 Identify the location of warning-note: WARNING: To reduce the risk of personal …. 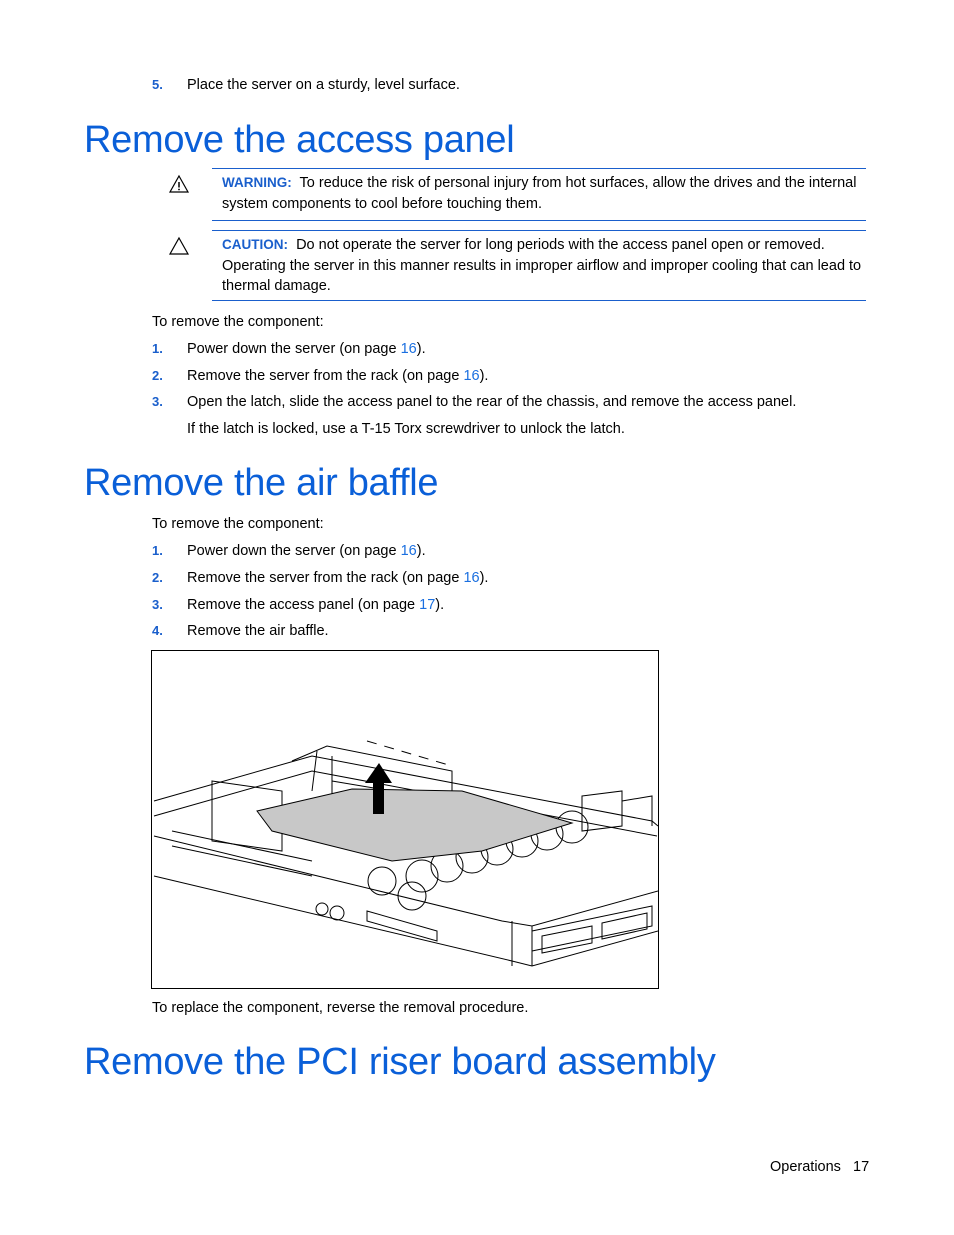
(539, 194).